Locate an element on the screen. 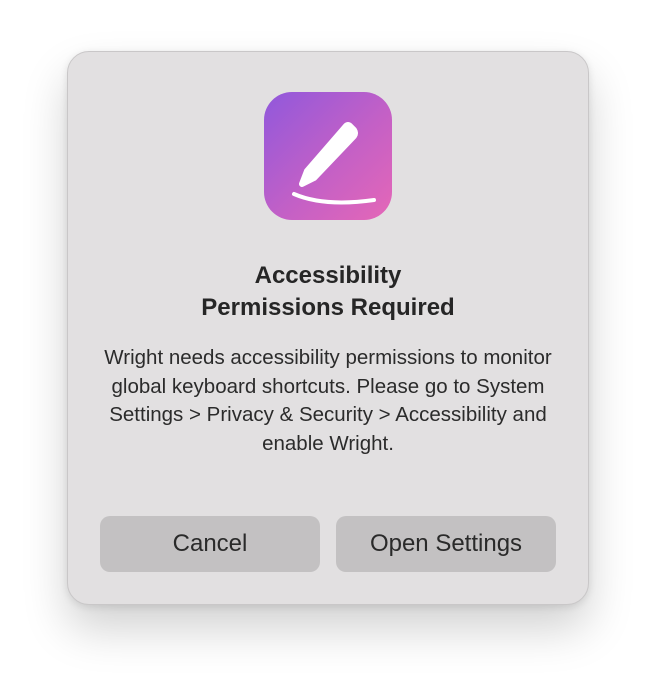 Image resolution: width=656 pixels, height=688 pixels. cancel-button: Cancel is located at coordinates (210, 544).